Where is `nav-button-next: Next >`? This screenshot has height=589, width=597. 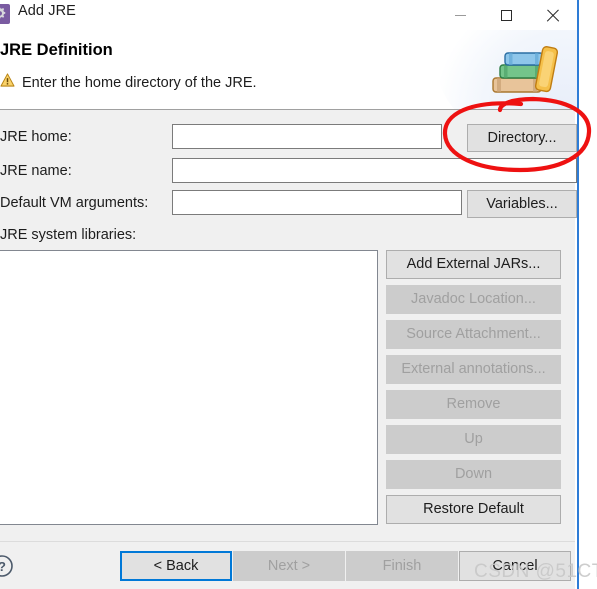
nav-button-next: Next > is located at coordinates (289, 566).